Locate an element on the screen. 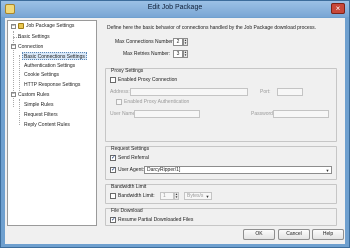 The width and height of the screenshot is (350, 248). max-connections-stepper: ▲ ▼ is located at coordinates (185, 42).